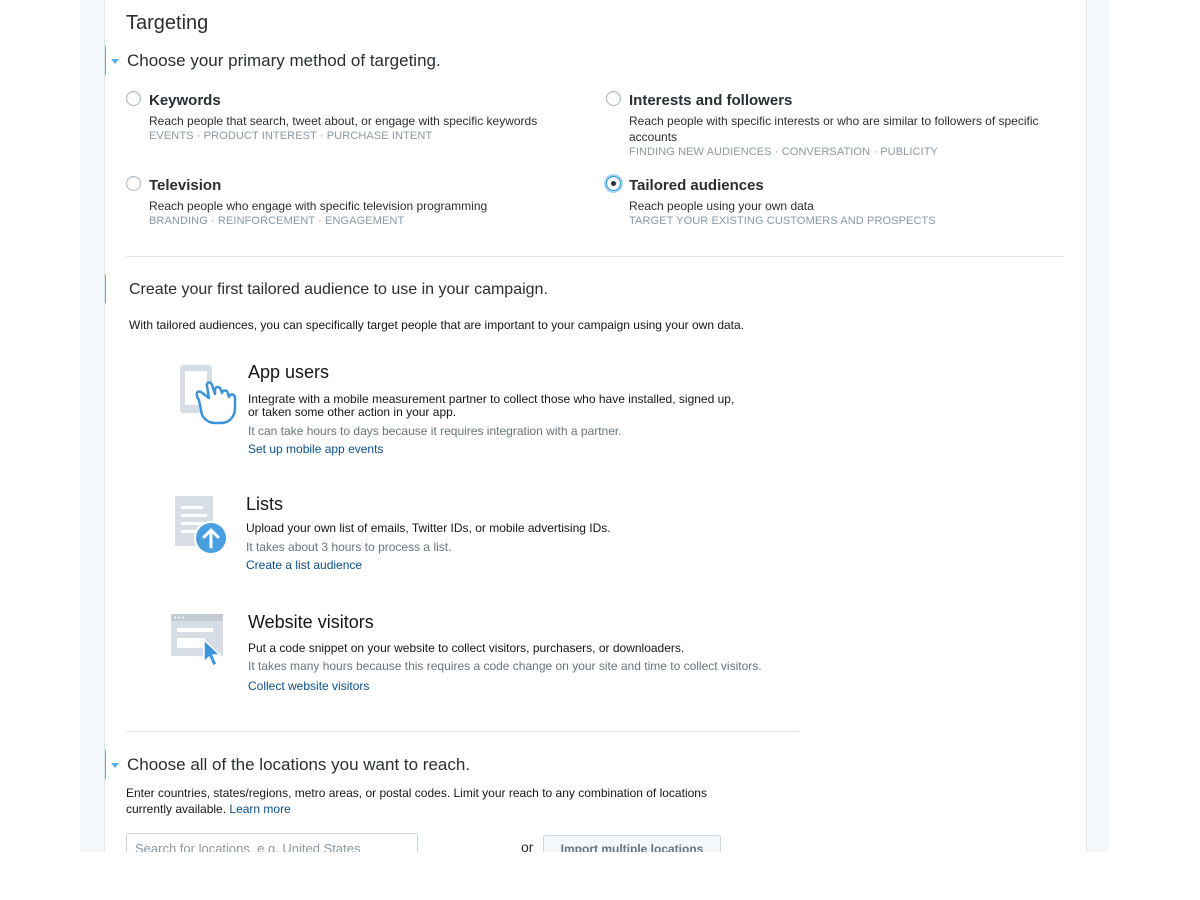 This screenshot has height=900, width=1200. I want to click on list-upload-icon, so click(202, 525).